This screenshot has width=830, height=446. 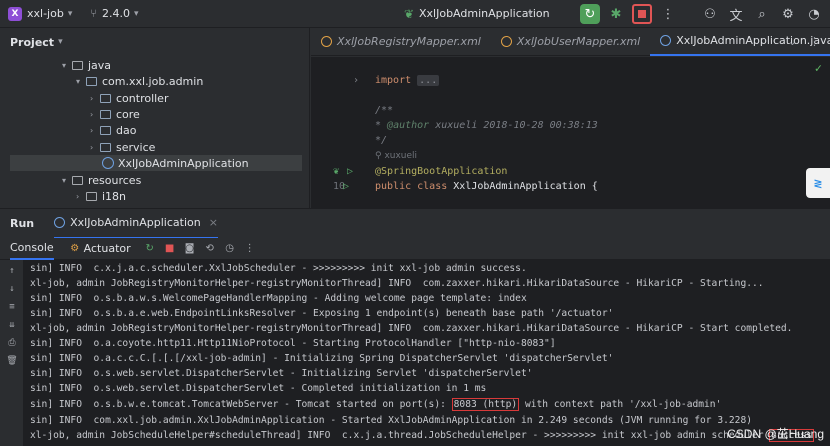 I want to click on project-panel-header: Project ▾, so click(x=154, y=42).